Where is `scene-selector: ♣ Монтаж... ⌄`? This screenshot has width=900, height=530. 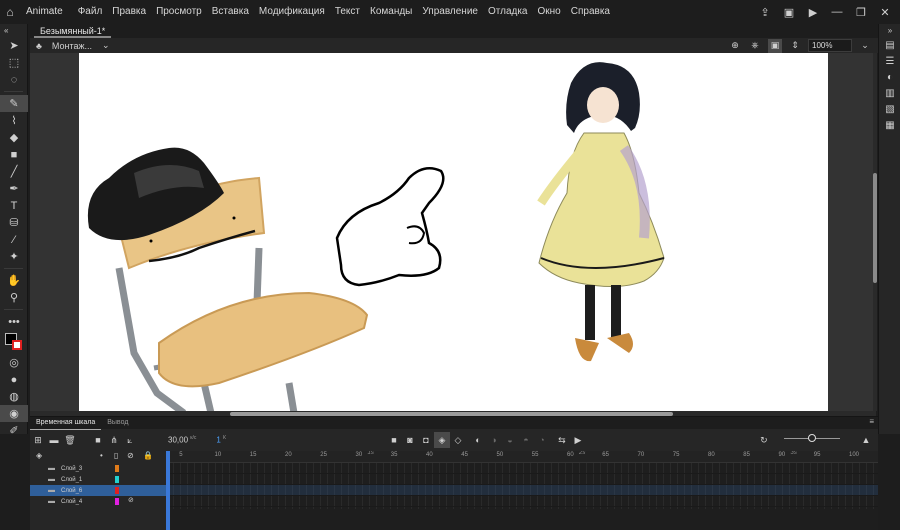
scene-selector: ♣ Монтаж... ⌄ is located at coordinates (70, 45).